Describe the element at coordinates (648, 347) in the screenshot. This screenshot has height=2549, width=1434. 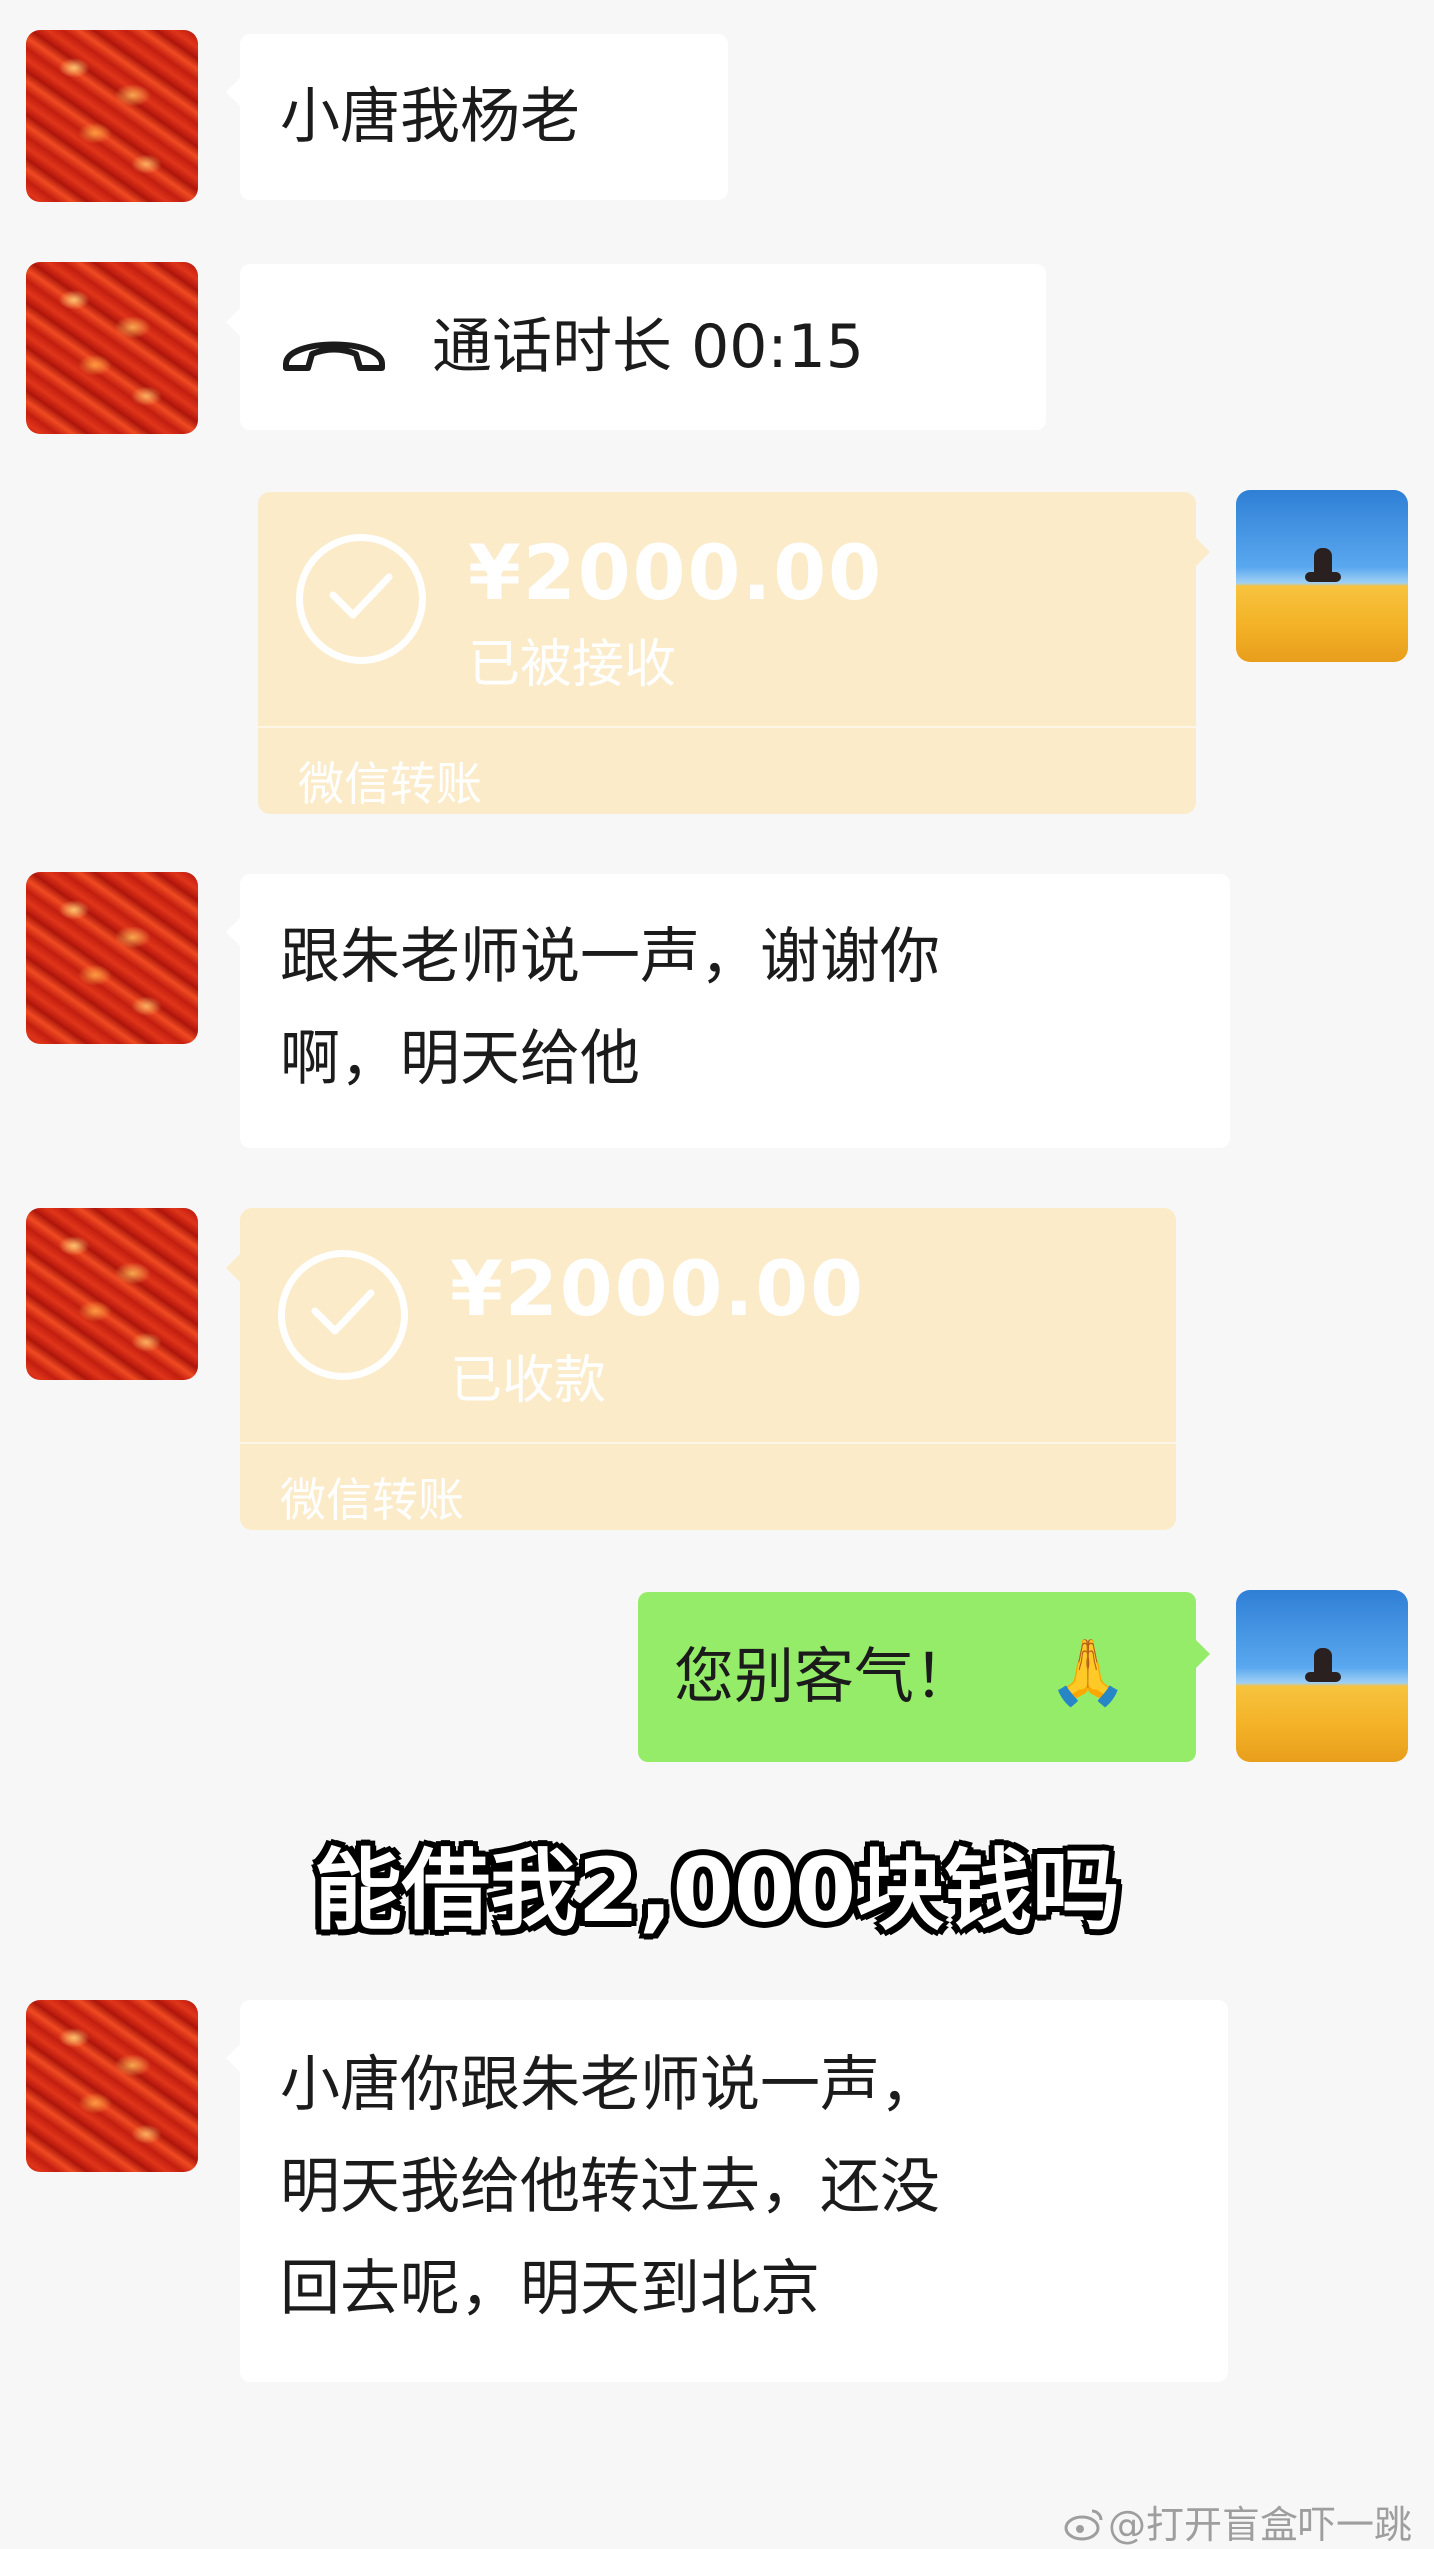
I see `call-duration-label: 通话时长 00:15` at that location.